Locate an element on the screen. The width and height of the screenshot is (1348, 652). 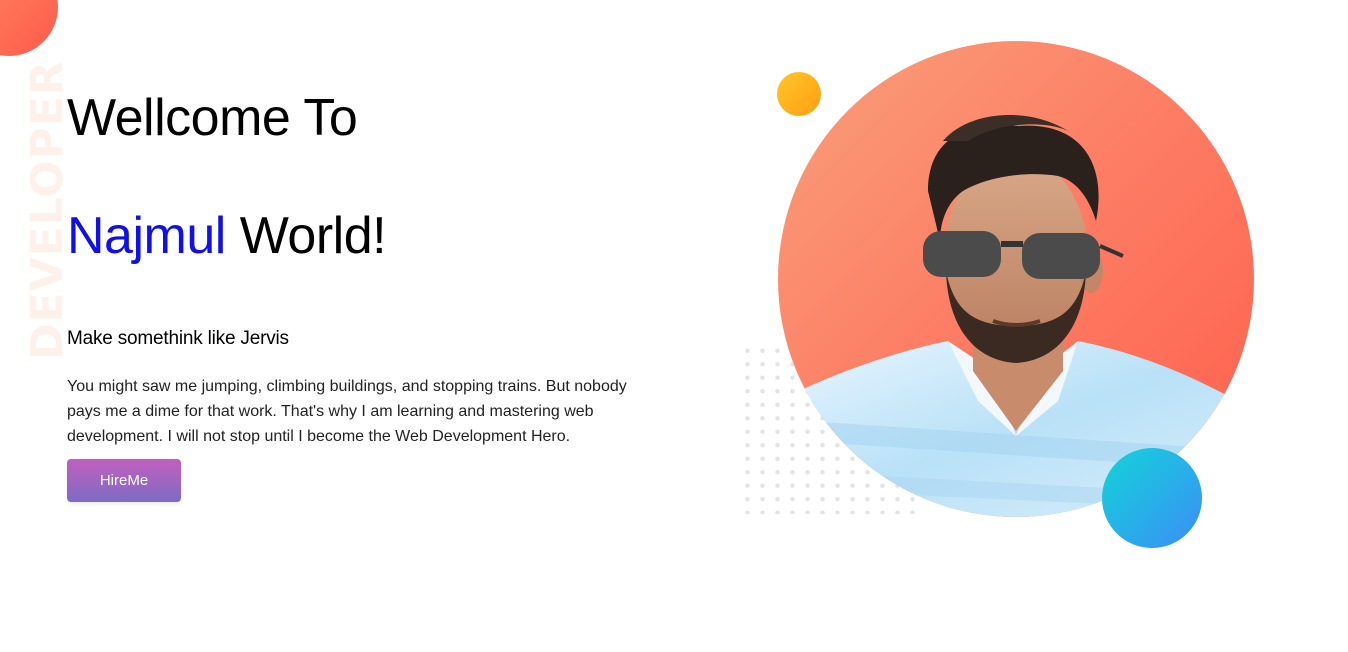
hero-title-rest: World! is located at coordinates (306, 236).